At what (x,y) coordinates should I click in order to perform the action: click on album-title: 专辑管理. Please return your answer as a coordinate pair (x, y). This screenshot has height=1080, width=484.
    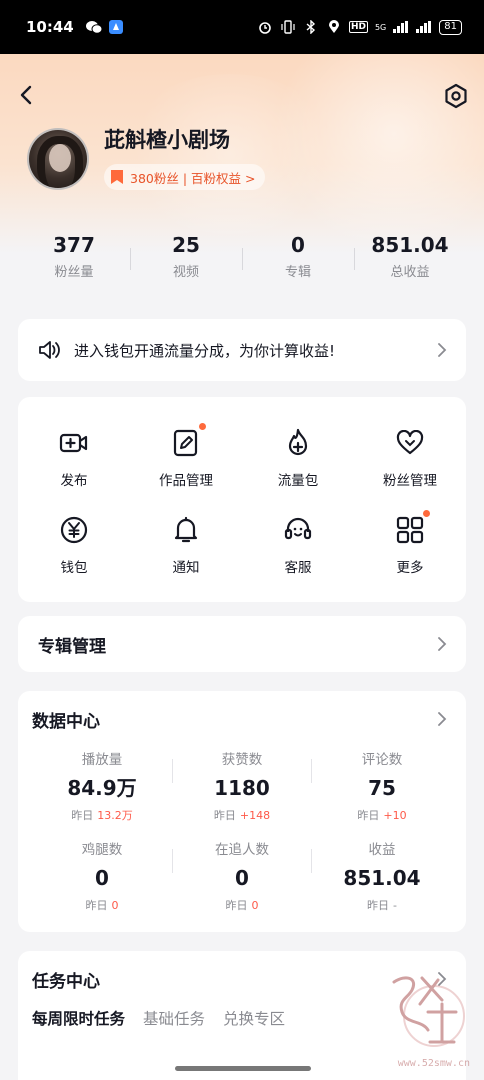
    Looking at the image, I should click on (72, 646).